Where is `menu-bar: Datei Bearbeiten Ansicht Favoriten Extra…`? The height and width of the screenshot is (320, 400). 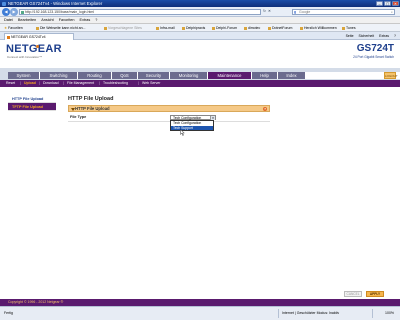
menu-bar: Datei Bearbeiten Ansicht Favoriten Extra… is located at coordinates (200, 20).